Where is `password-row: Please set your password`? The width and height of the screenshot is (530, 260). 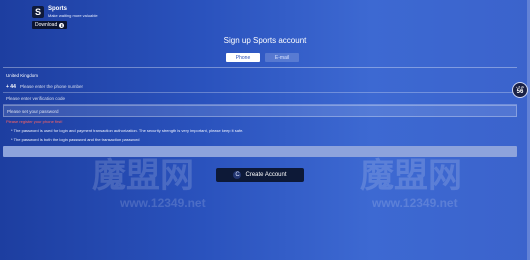 password-row: Please set your password is located at coordinates (260, 111).